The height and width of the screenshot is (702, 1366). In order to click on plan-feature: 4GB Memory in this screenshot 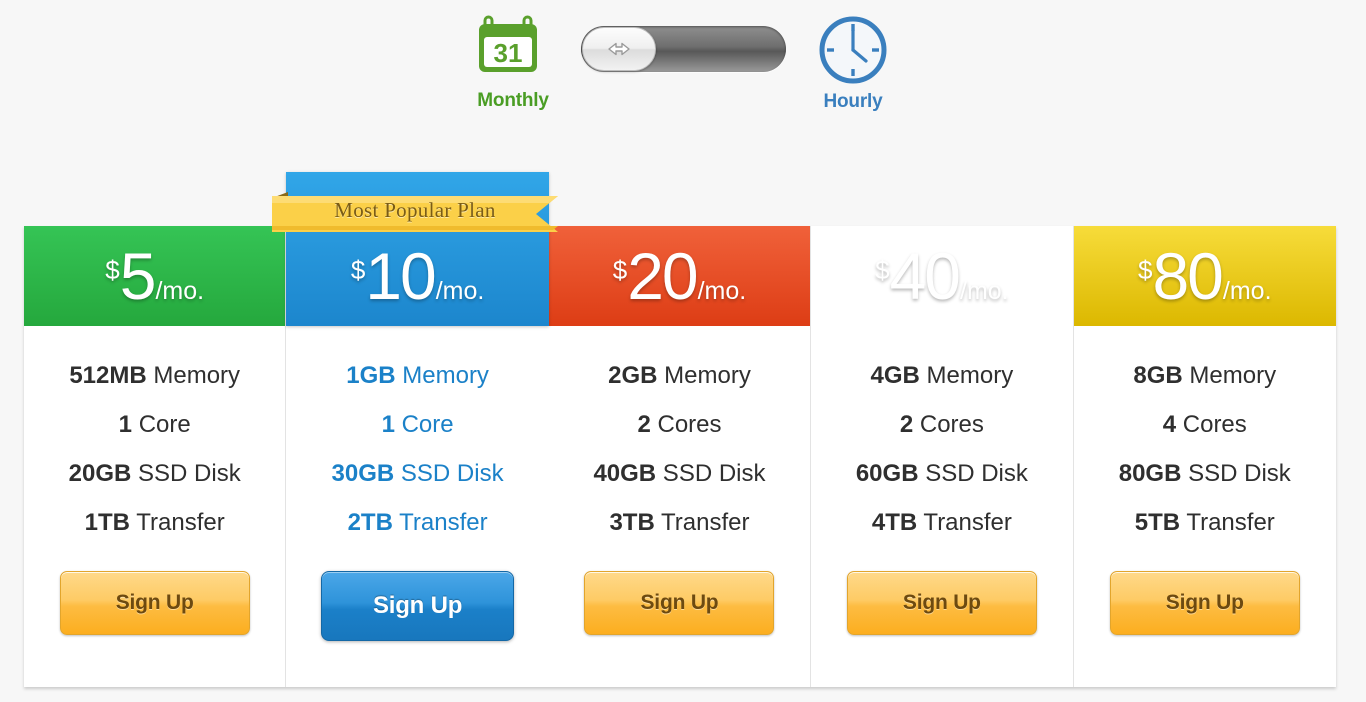, I will do `click(942, 376)`.